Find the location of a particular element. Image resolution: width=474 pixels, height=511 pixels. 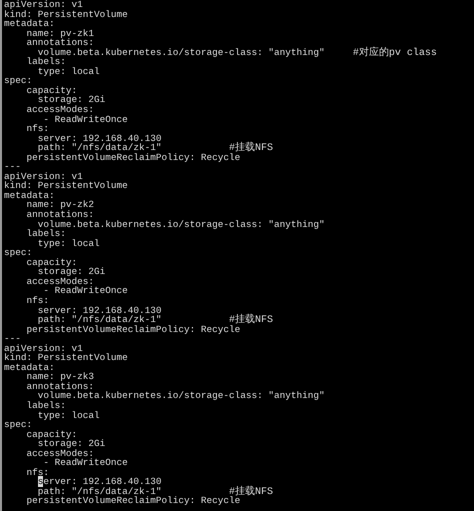

code-line: name: pv-zk1 is located at coordinates (61, 33).